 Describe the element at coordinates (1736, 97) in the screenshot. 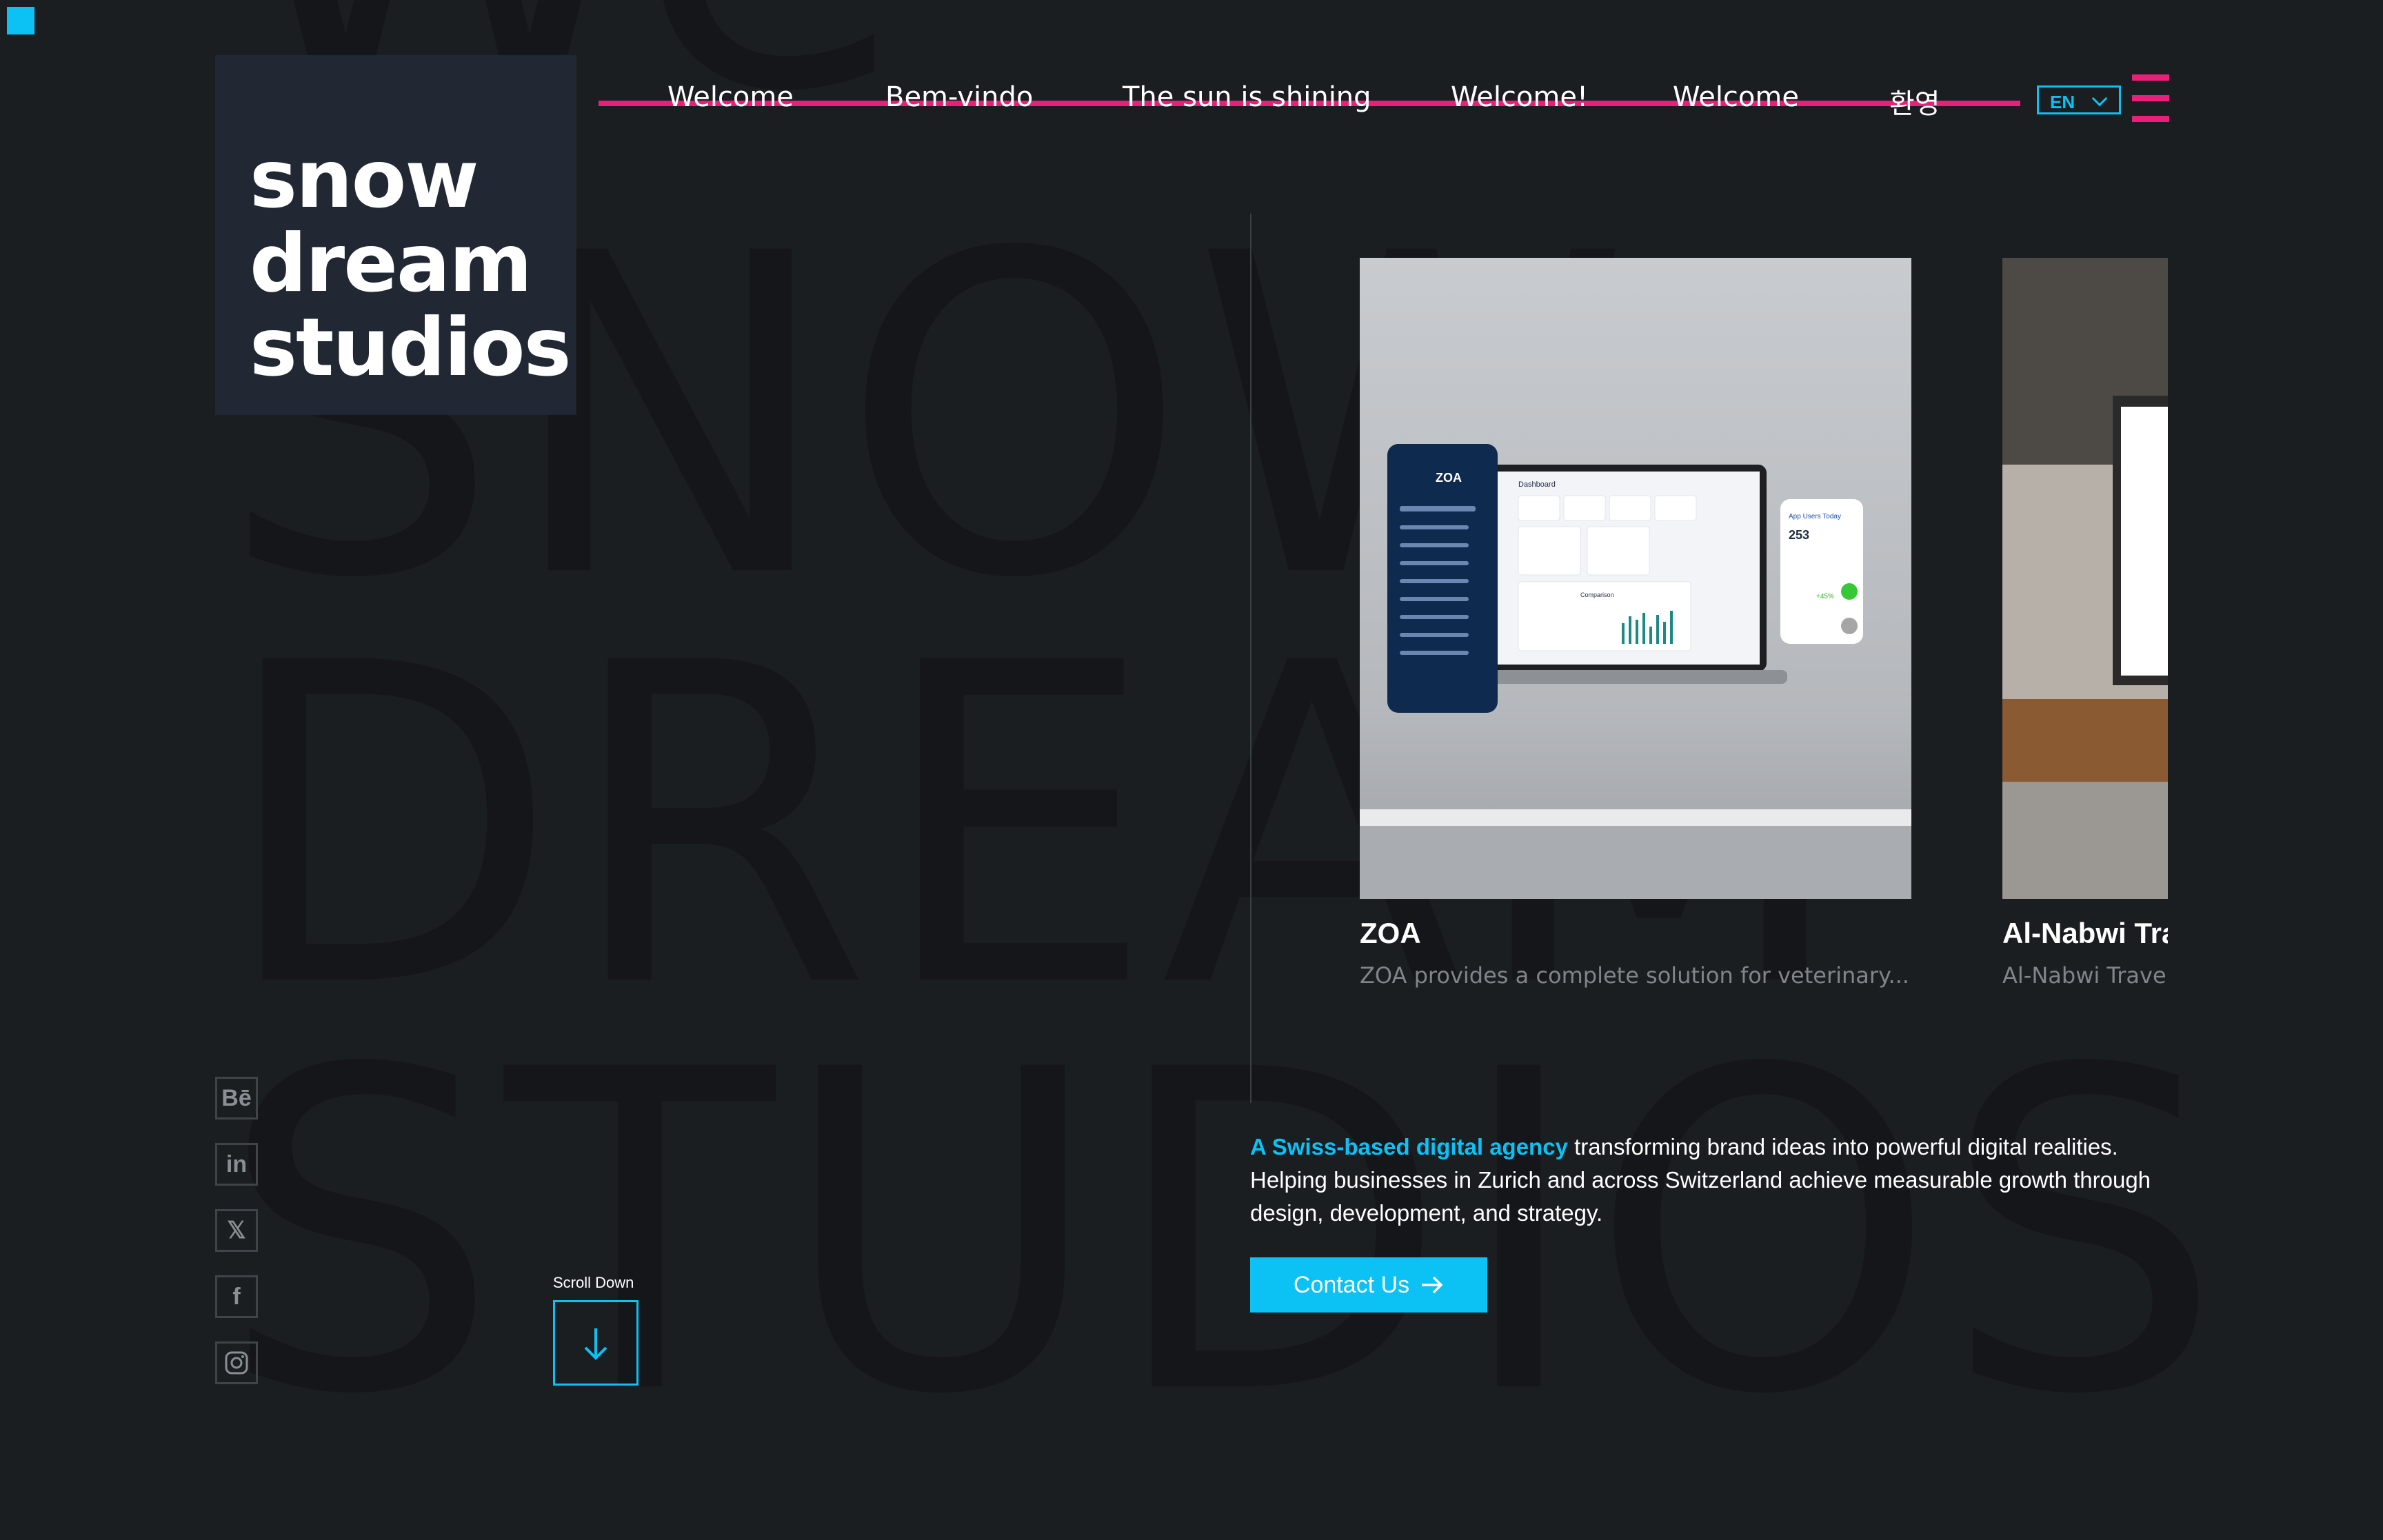

I see `marquee-item-welcome-2: Welcome` at that location.